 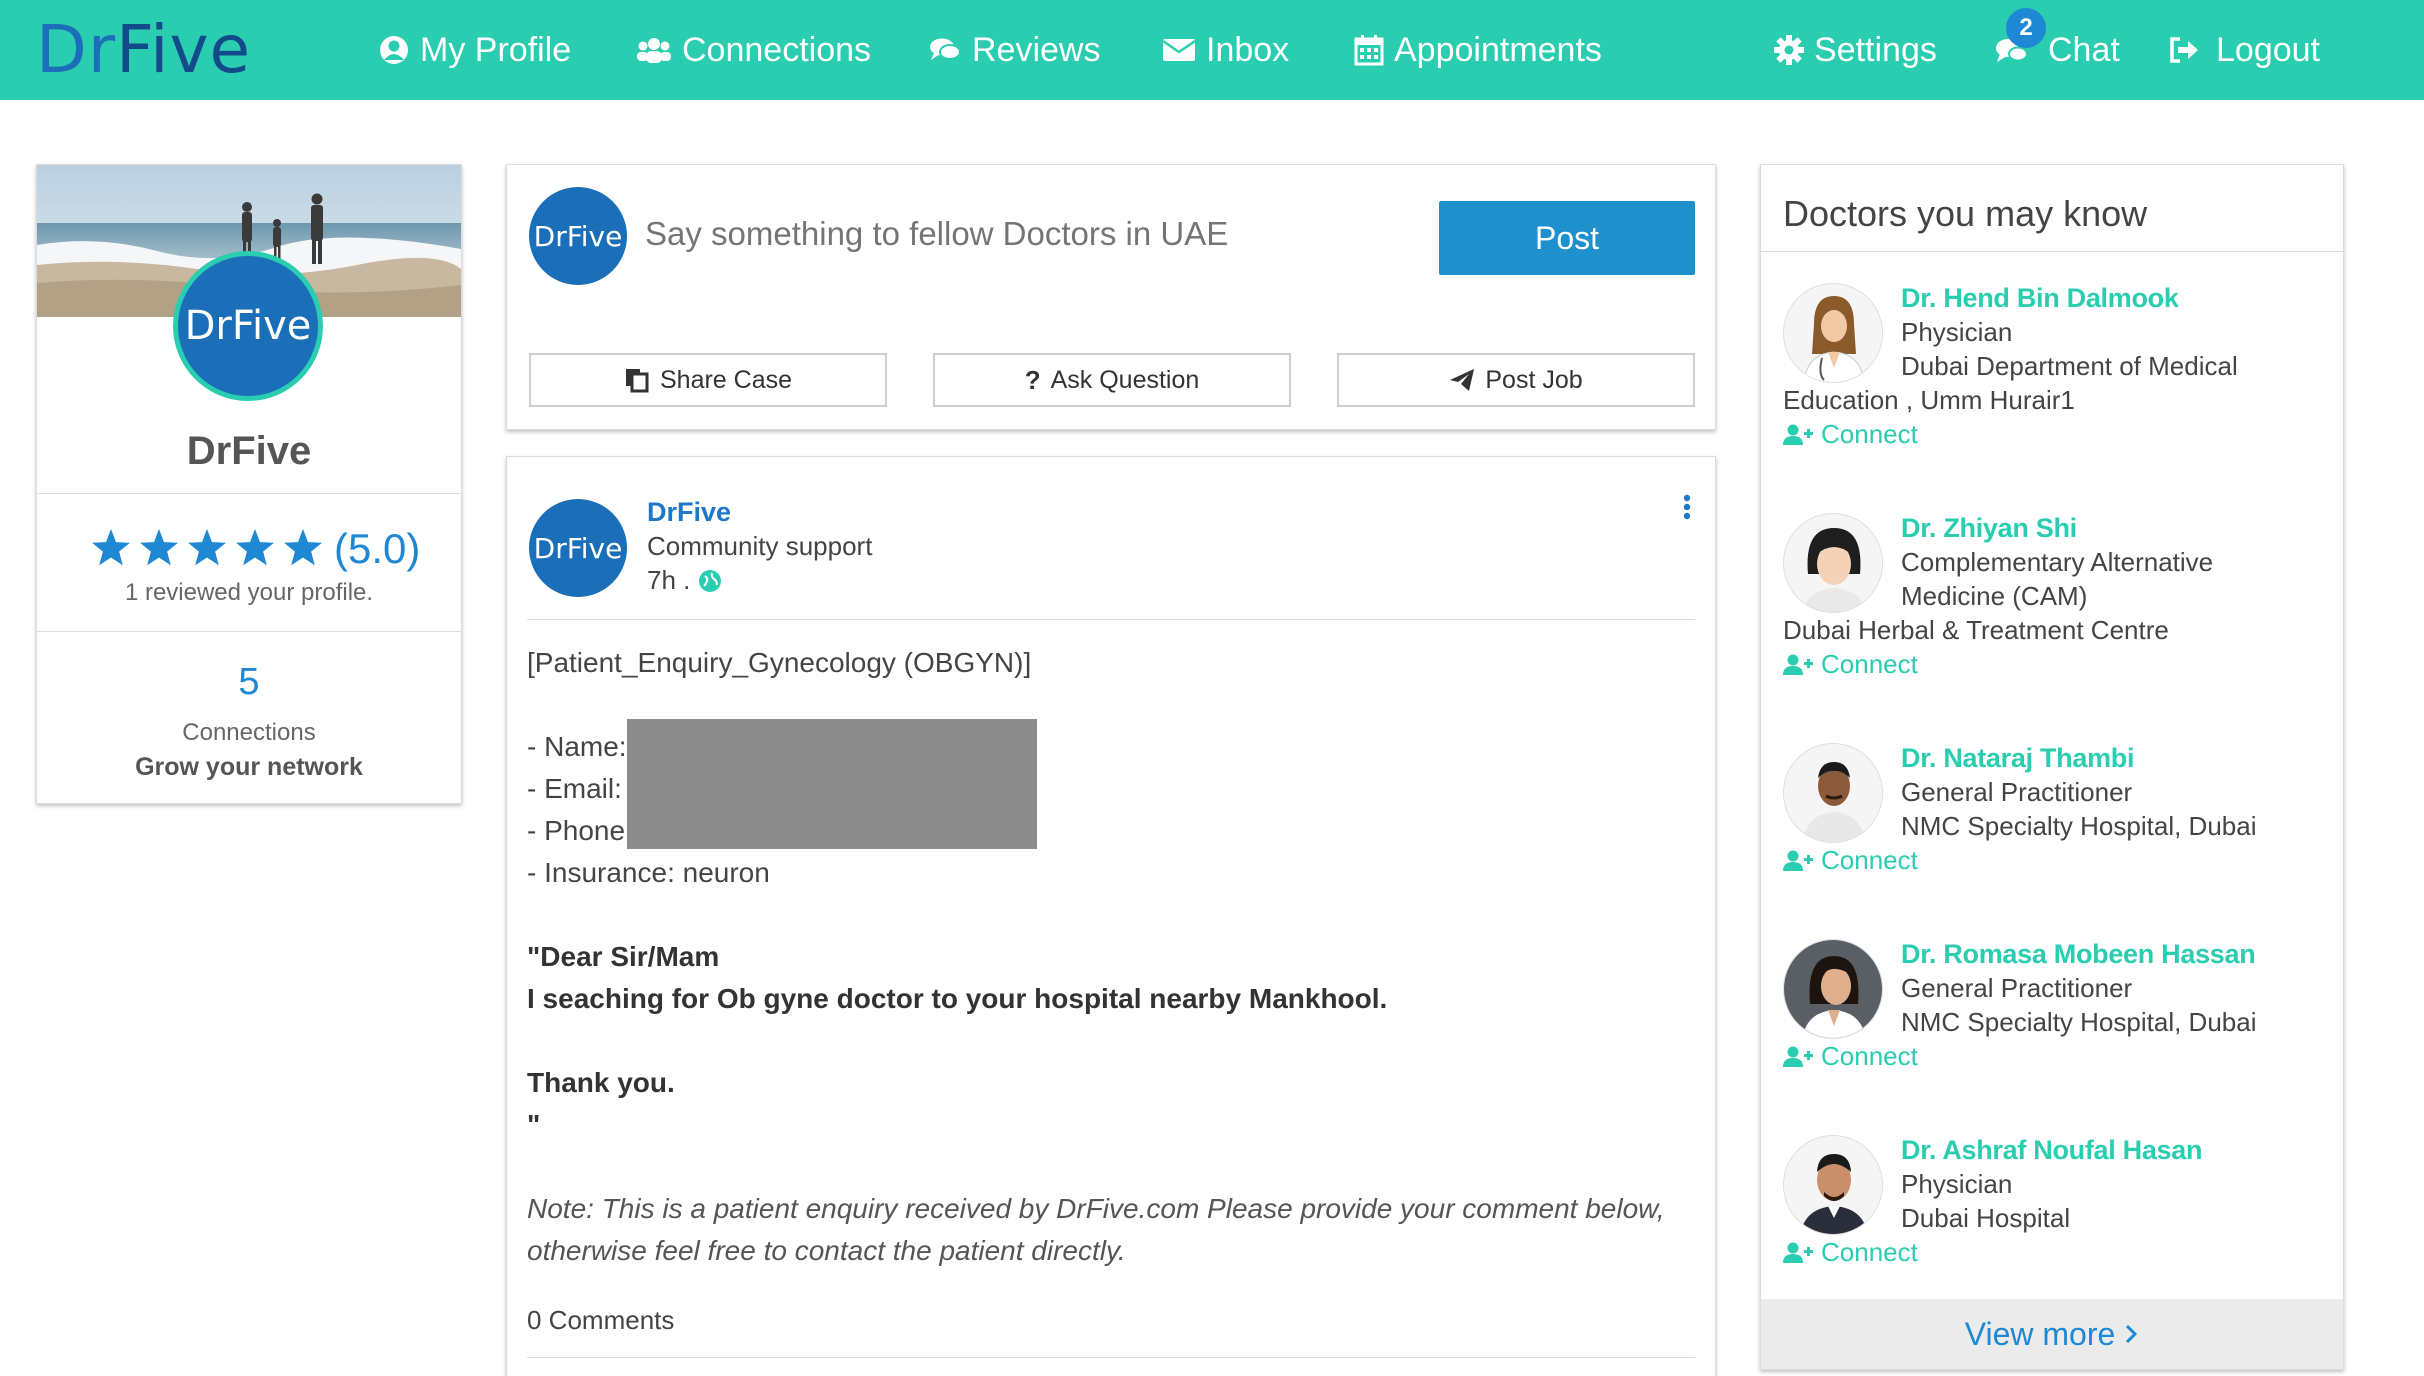 What do you see at coordinates (394, 50) in the screenshot?
I see `user-circle-icon` at bounding box center [394, 50].